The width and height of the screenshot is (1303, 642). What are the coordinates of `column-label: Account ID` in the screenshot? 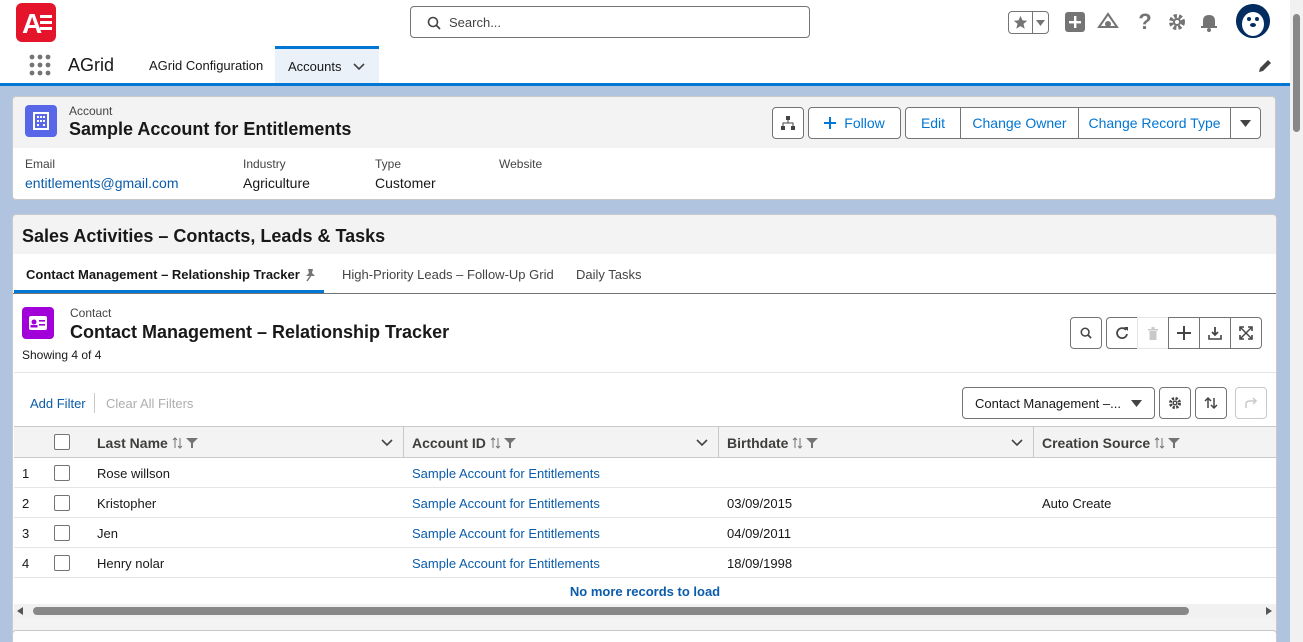 It's located at (449, 442).